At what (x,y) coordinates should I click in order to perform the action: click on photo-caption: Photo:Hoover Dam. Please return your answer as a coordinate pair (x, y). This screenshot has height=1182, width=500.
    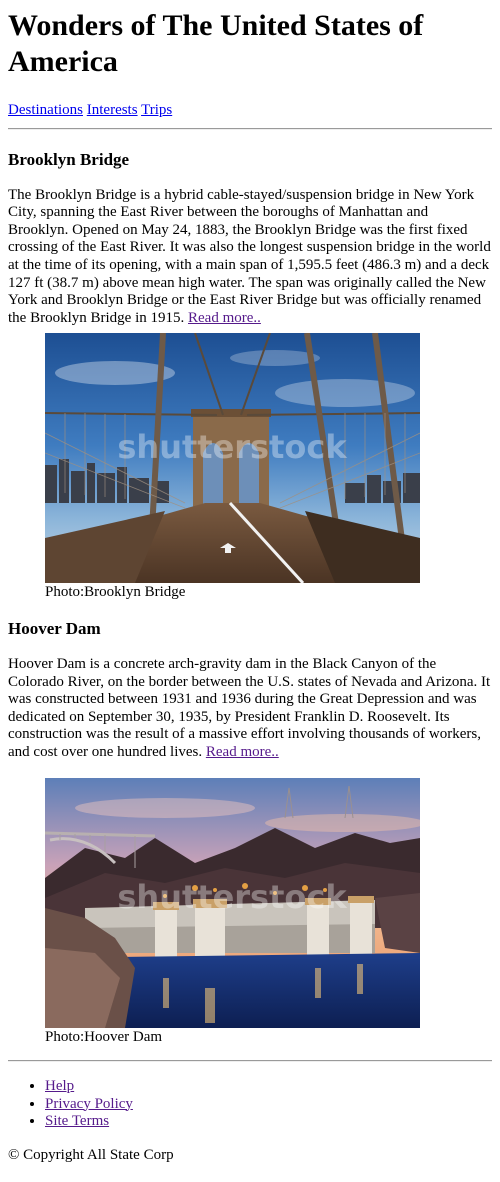
    Looking at the image, I should click on (104, 1036).